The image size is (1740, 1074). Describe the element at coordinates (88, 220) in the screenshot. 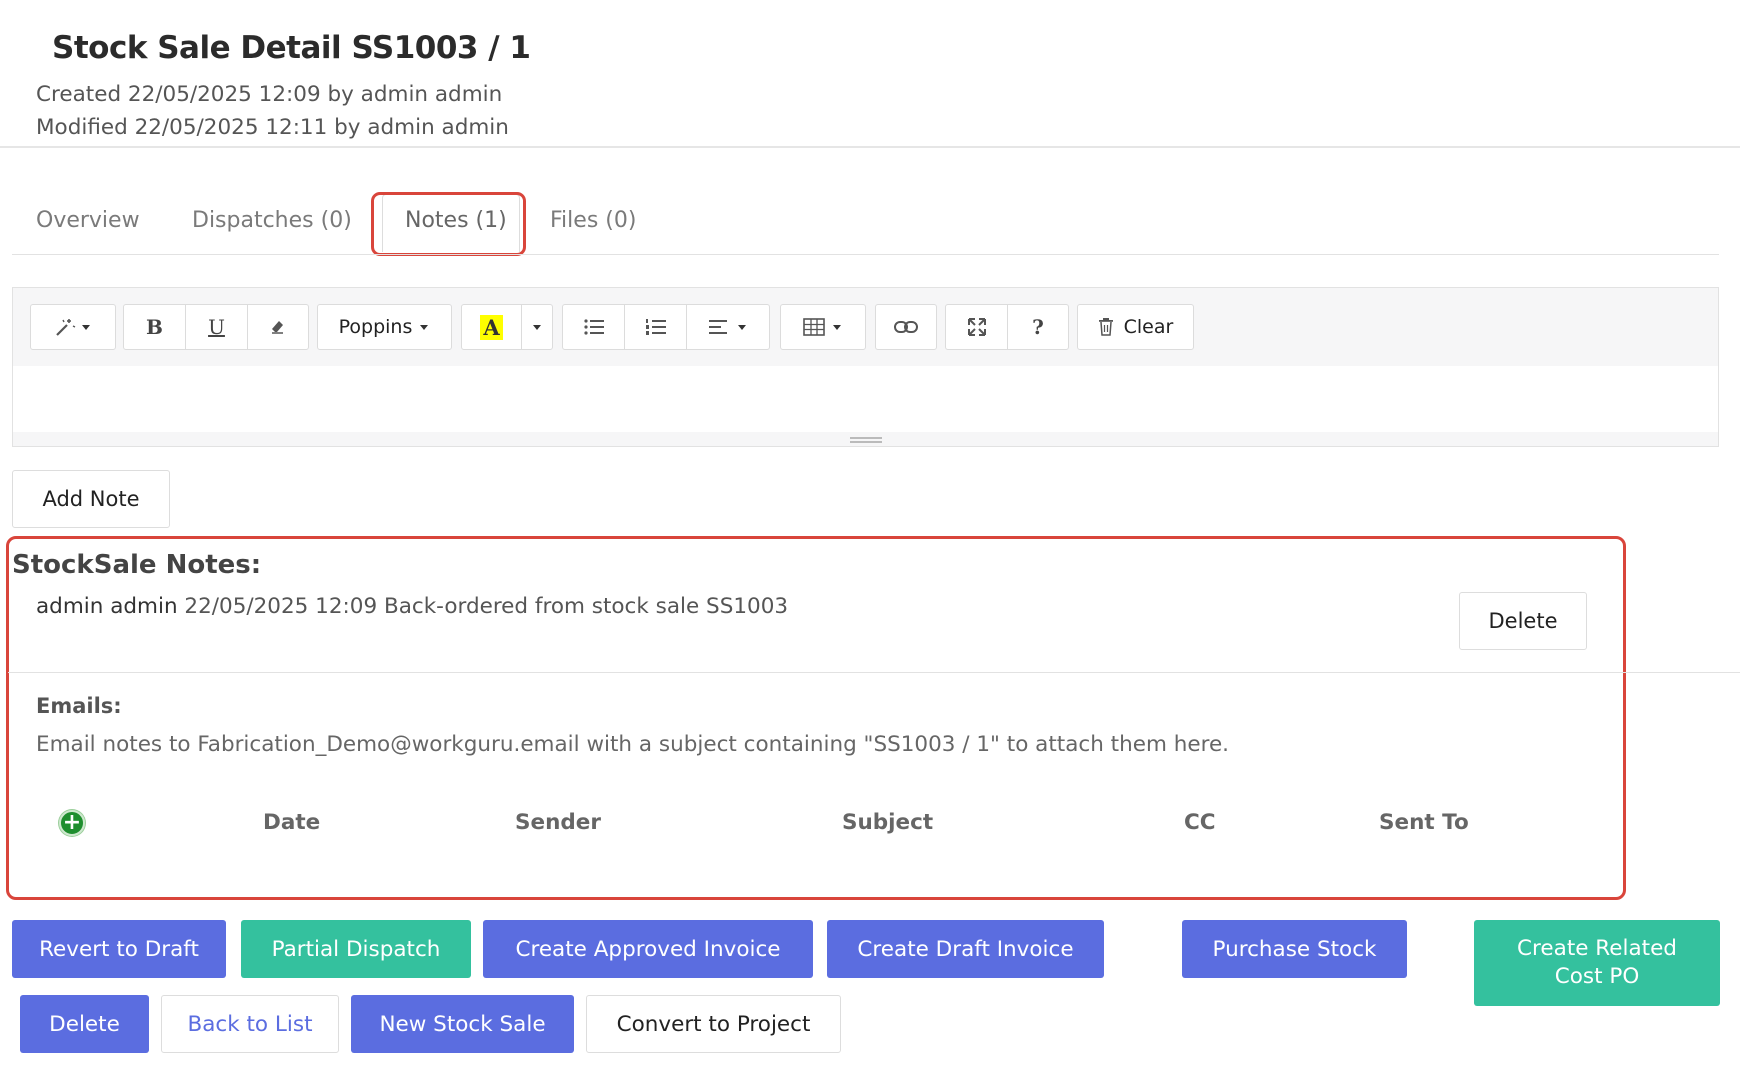

I see `tab-overview: Overview` at that location.